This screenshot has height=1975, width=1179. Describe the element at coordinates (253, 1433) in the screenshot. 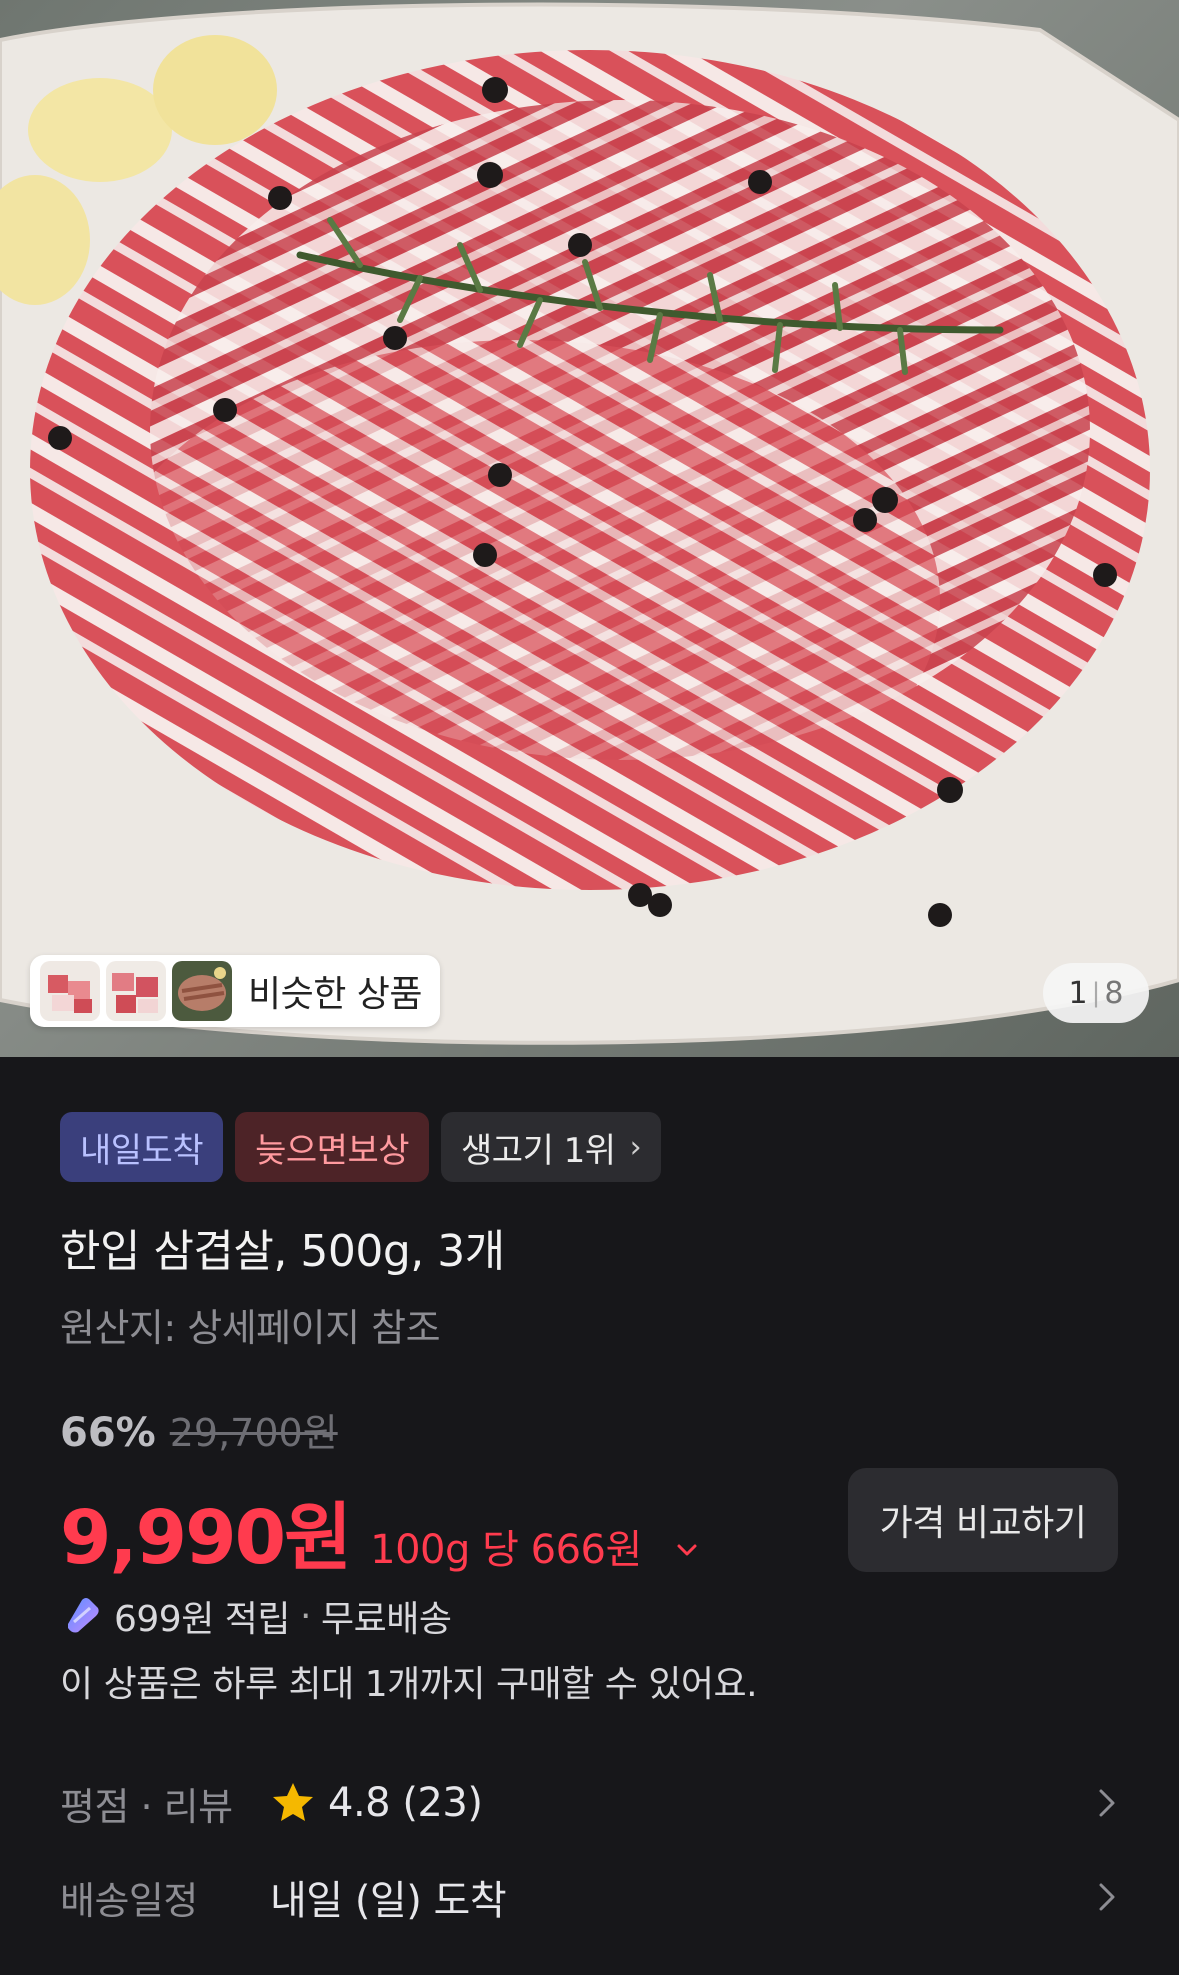

I see `original-price: 29,700원` at that location.